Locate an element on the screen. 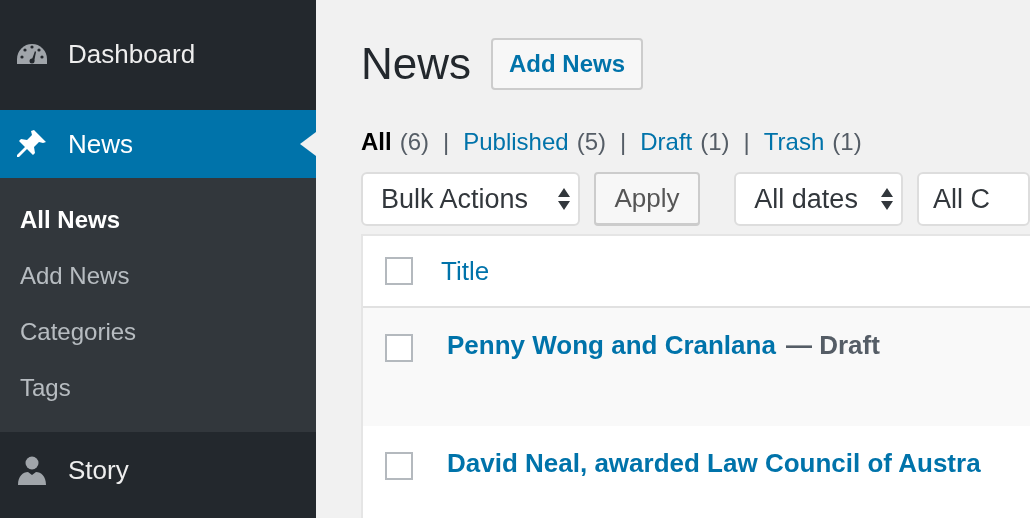  dates-select: All dates is located at coordinates (819, 199).